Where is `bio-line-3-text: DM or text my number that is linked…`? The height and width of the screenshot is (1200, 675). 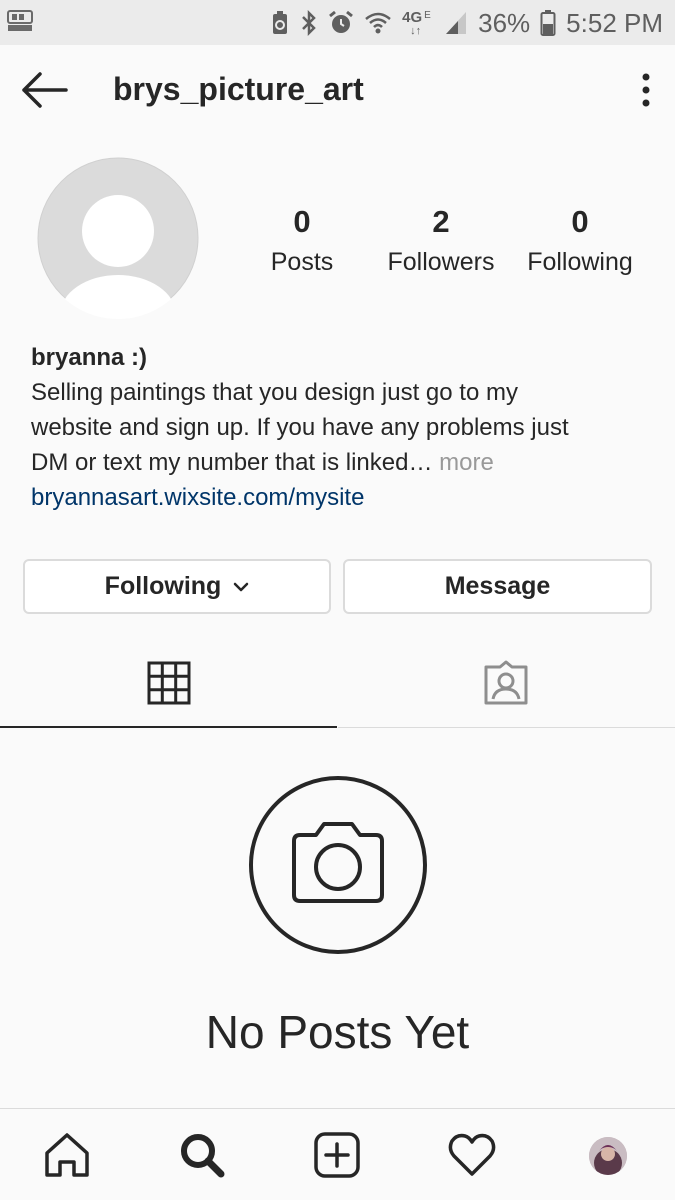 bio-line-3-text: DM or text my number that is linked… is located at coordinates (232, 462).